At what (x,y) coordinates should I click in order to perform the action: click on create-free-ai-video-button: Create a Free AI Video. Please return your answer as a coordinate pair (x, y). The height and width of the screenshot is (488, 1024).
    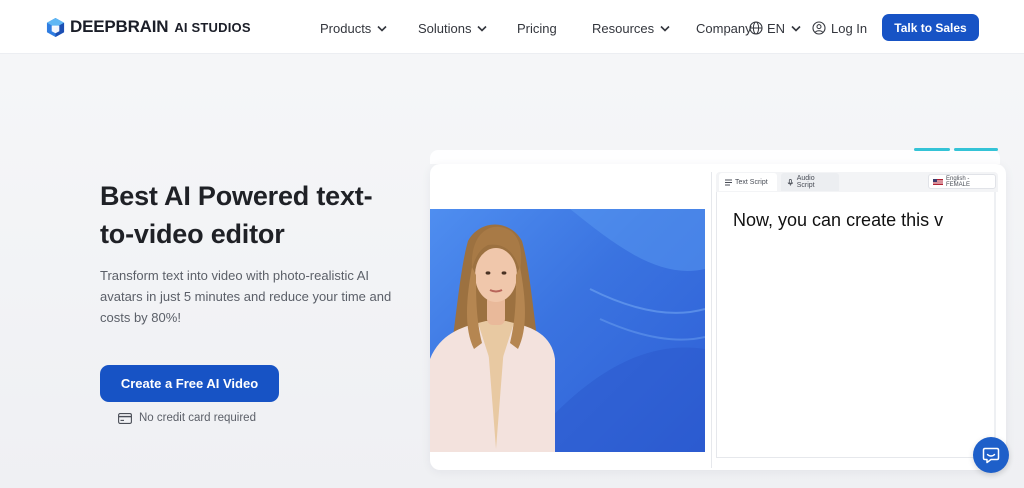
    Looking at the image, I should click on (189, 383).